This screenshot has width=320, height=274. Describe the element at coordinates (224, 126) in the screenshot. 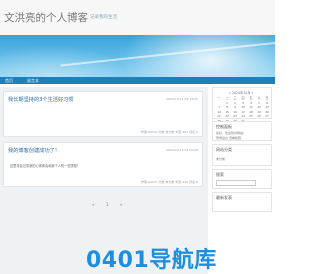

I see `widget-title: 控制面板` at that location.